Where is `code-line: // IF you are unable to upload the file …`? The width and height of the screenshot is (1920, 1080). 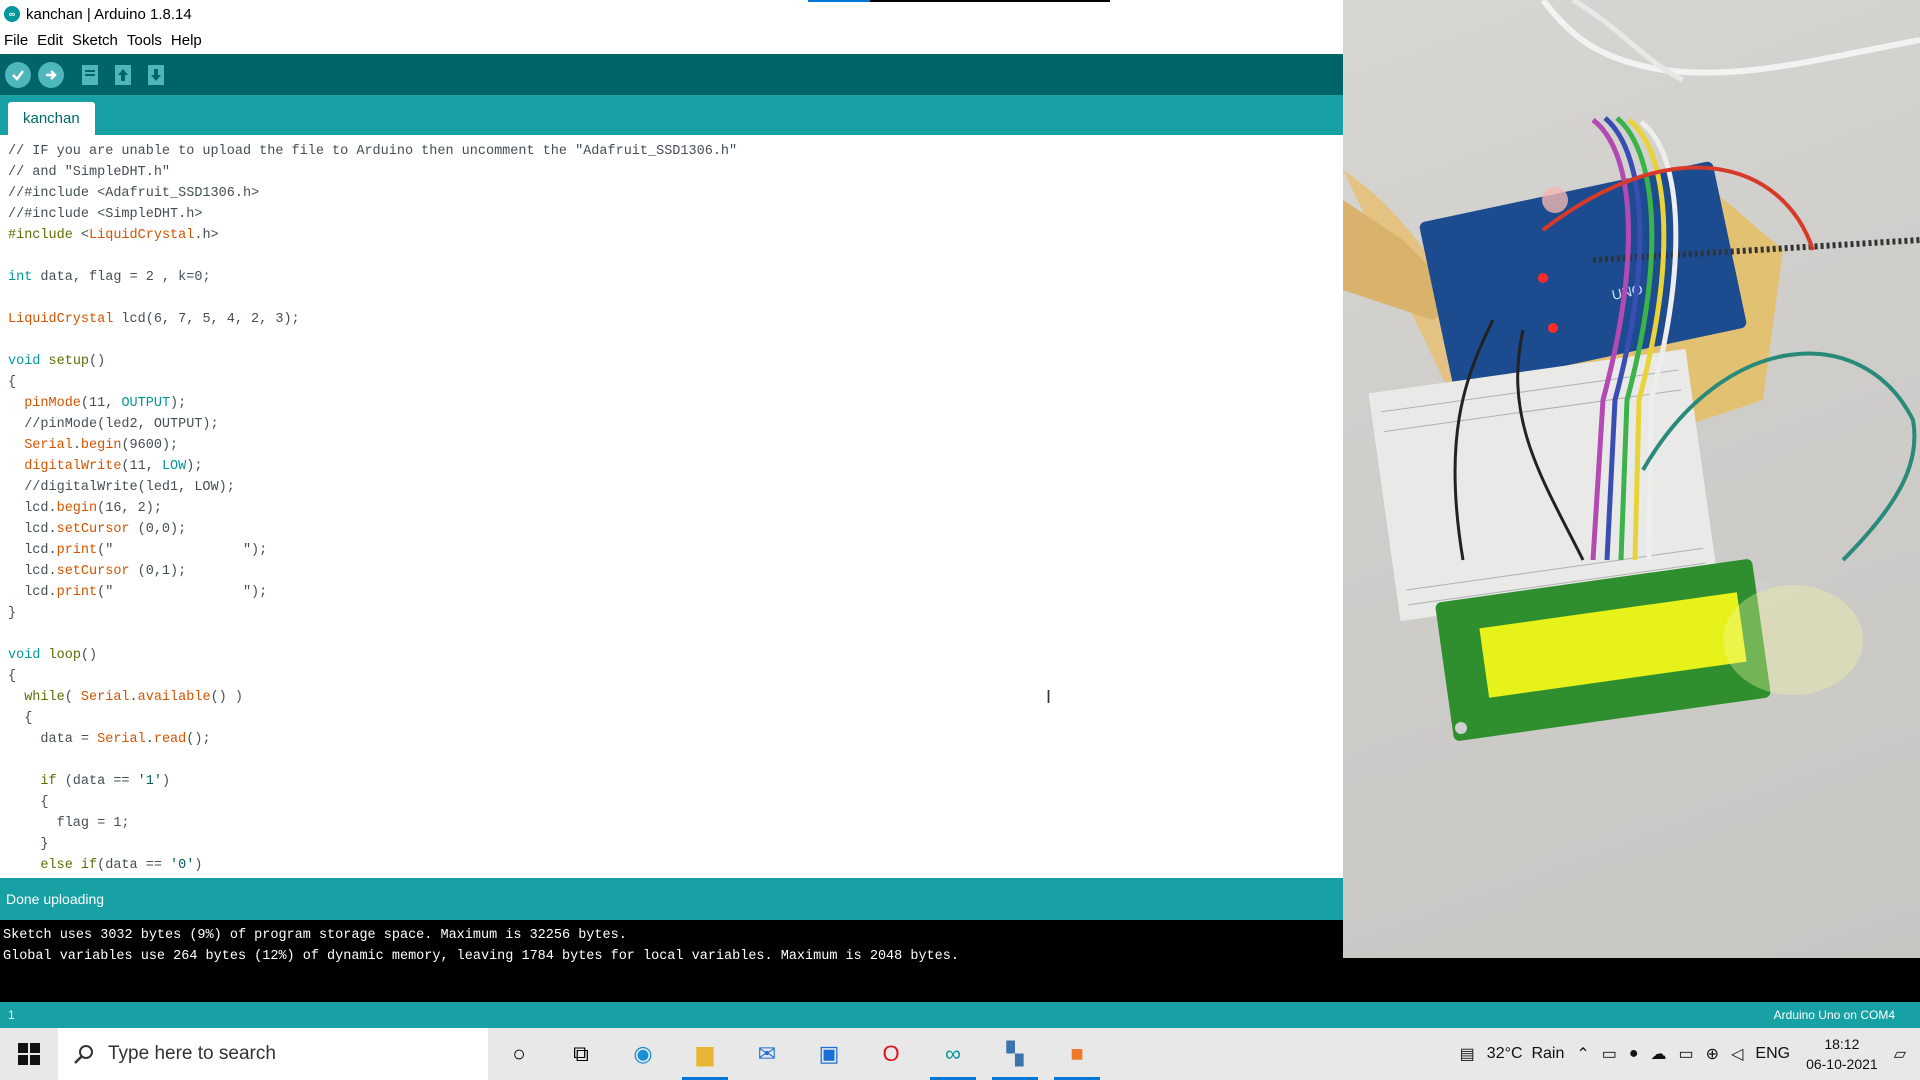
code-line: // IF you are unable to upload the file … is located at coordinates (675, 151).